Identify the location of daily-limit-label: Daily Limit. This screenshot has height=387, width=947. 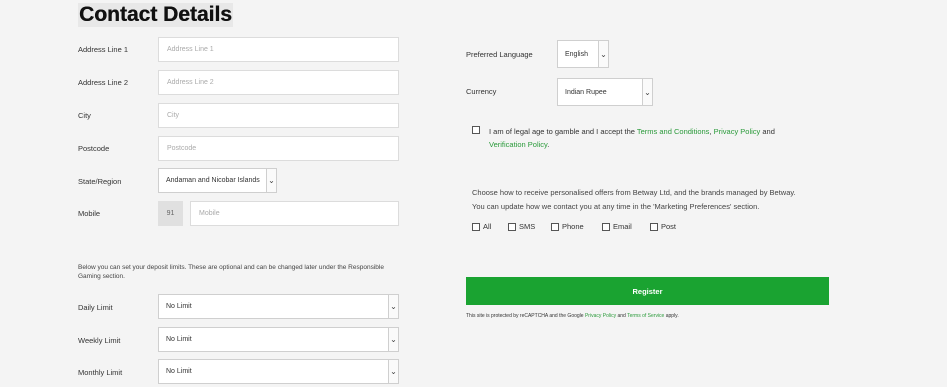
(95, 307).